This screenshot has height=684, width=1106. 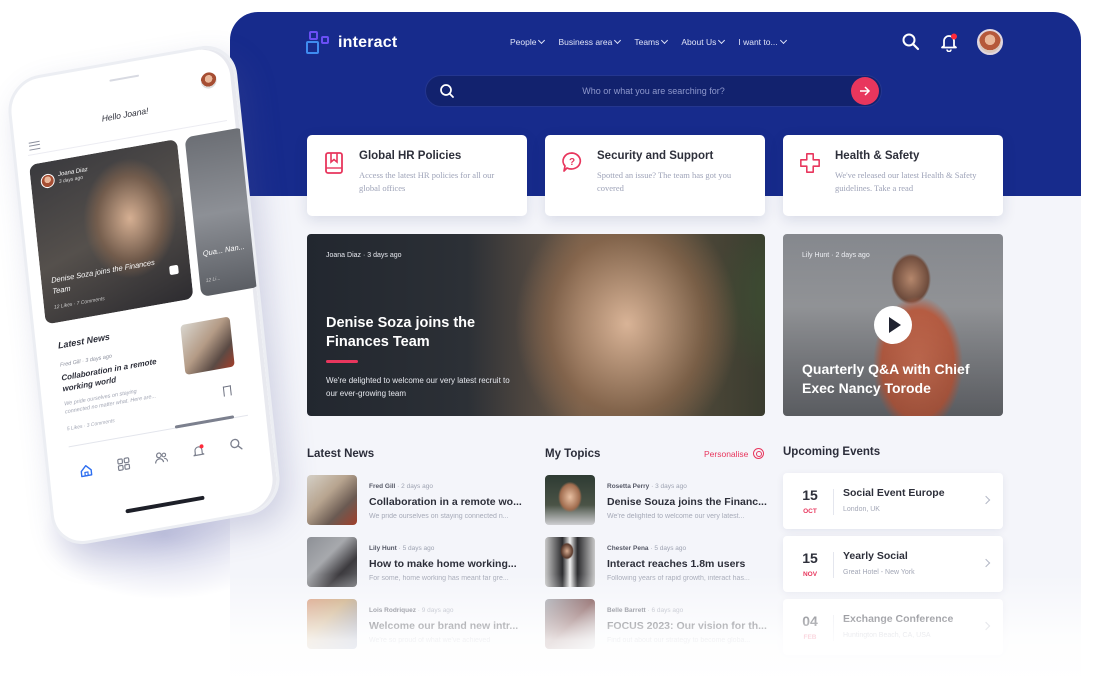 What do you see at coordinates (351, 43) in the screenshot?
I see `brand-logo: interact` at bounding box center [351, 43].